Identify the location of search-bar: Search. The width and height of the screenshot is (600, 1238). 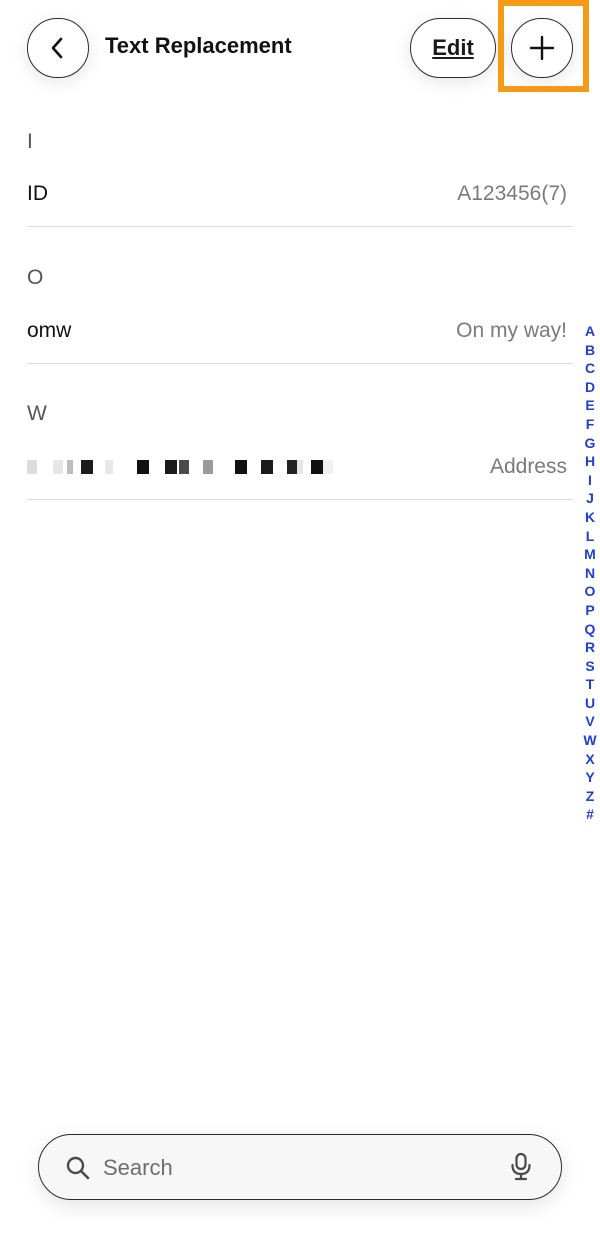
(300, 1167).